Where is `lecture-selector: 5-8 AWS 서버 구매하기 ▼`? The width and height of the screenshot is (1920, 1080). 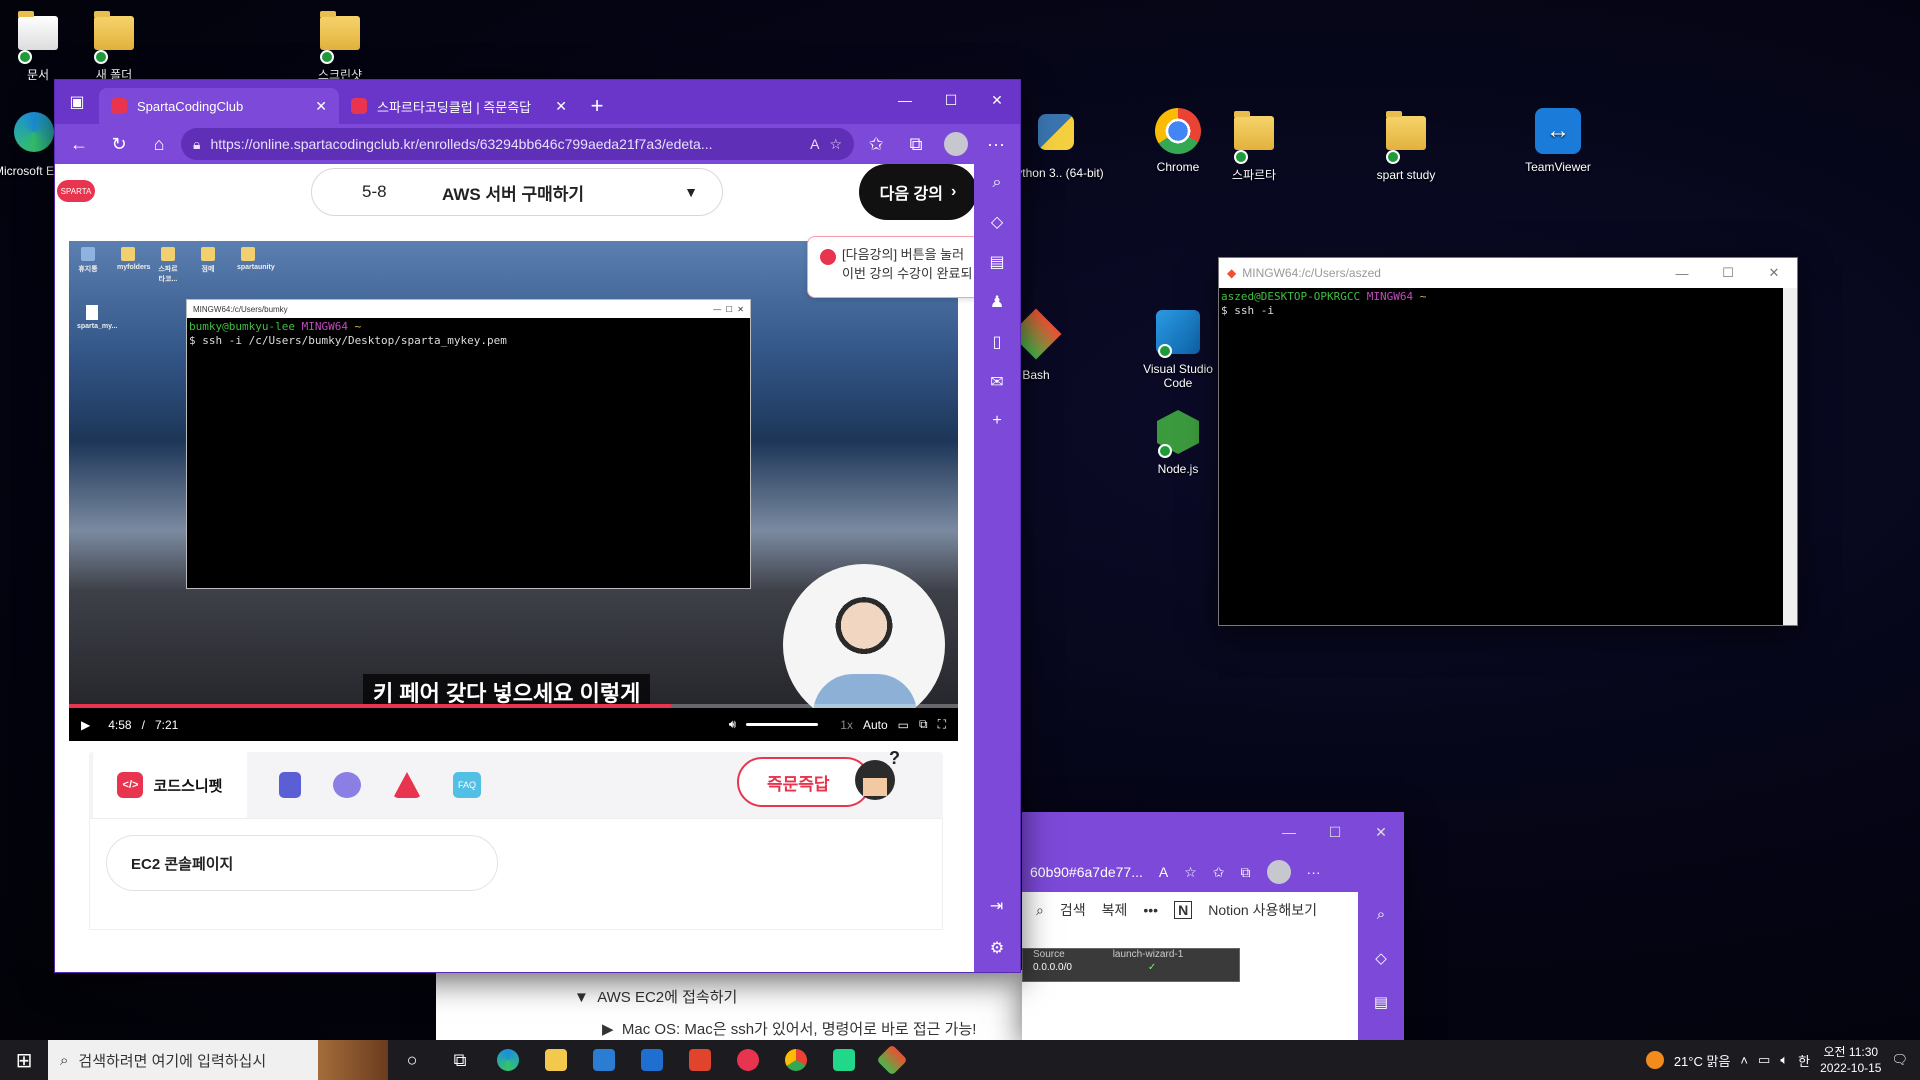
lecture-selector: 5-8 AWS 서버 구매하기 ▼ is located at coordinates (517, 192).